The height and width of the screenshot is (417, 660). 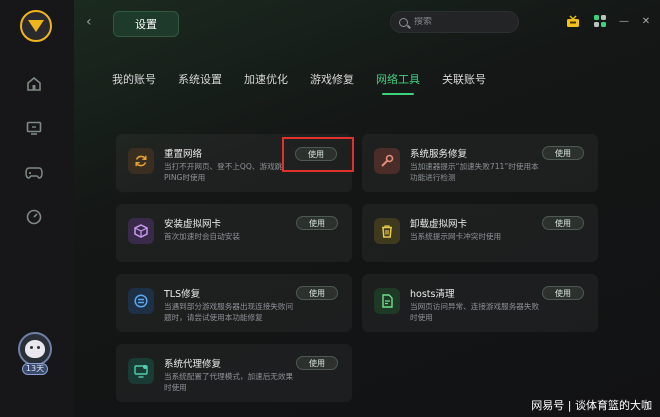 I want to click on watermark: 网易号 | 谈体育篮的大咖, so click(x=591, y=405).